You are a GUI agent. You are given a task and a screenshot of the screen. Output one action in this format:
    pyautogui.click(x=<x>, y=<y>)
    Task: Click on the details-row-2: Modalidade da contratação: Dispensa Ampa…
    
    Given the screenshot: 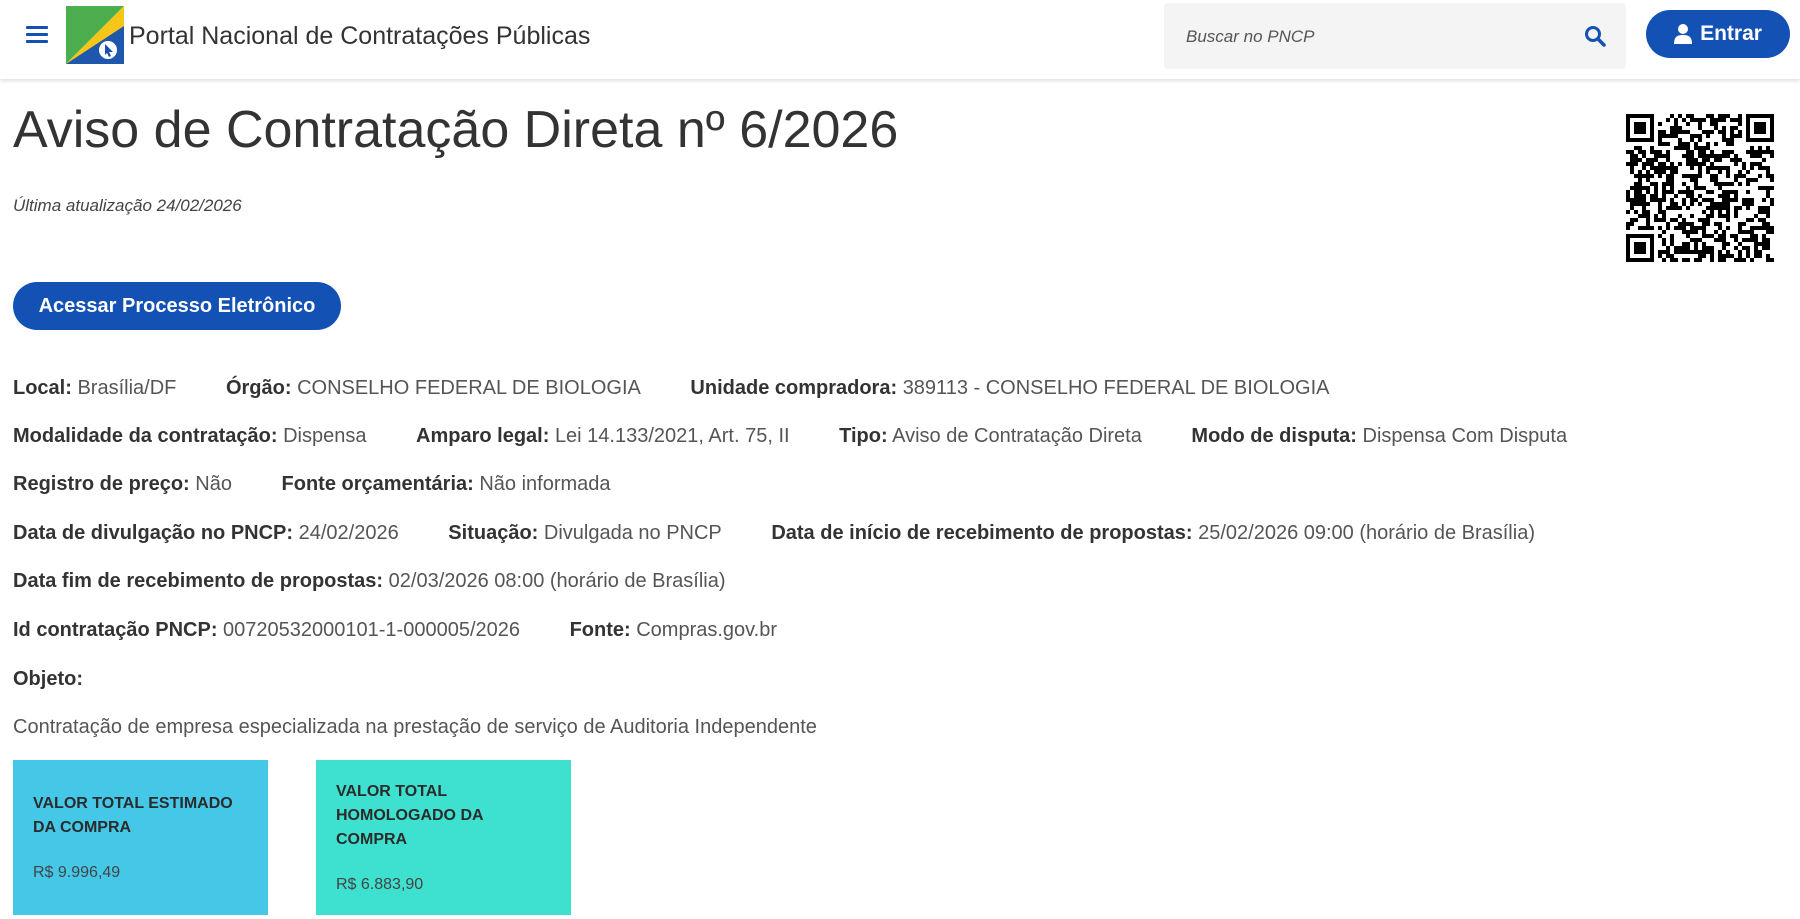 What is the action you would take?
    pyautogui.click(x=812, y=436)
    